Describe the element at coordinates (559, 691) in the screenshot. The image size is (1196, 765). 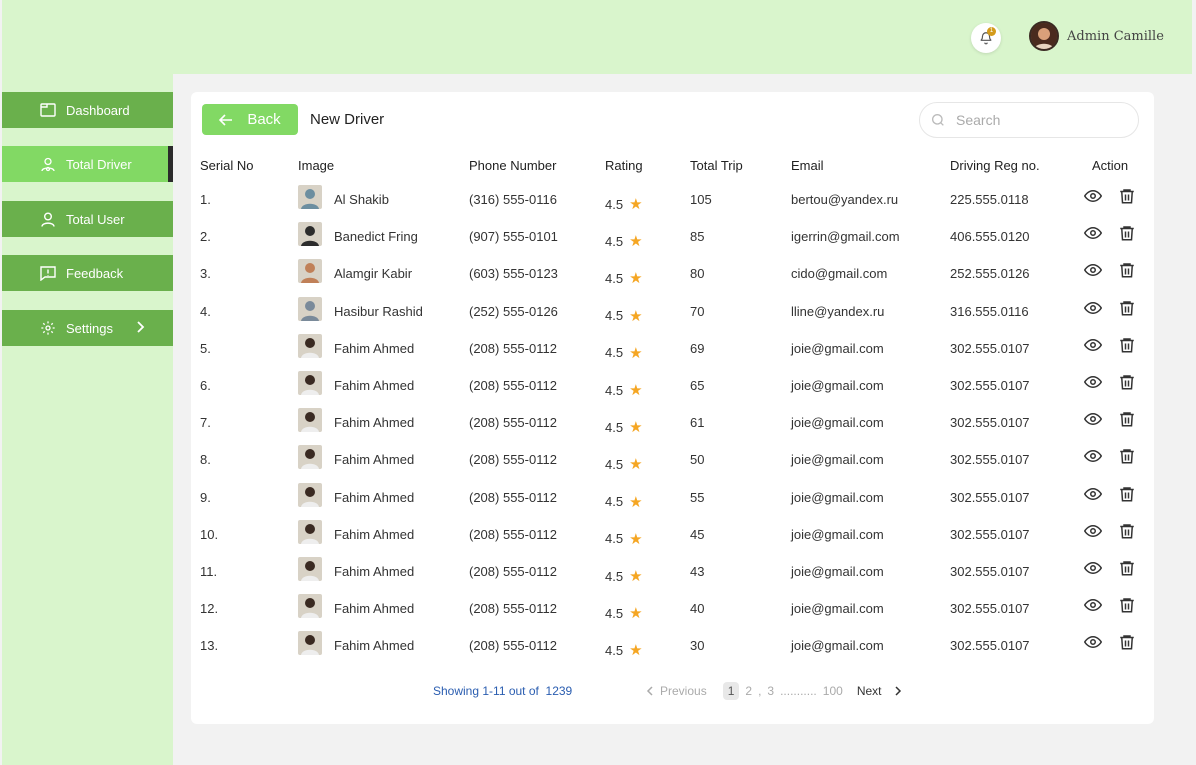
I see `total-count: 1239` at that location.